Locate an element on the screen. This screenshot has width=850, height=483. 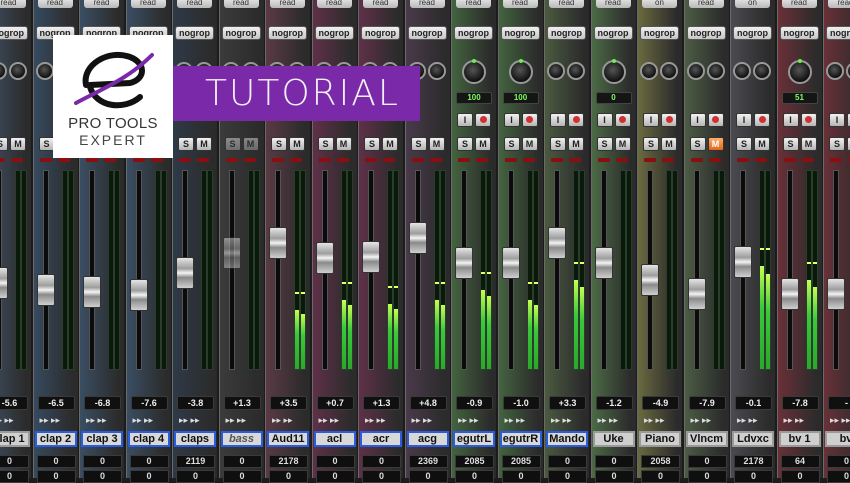
automation-mode-button: on is located at coordinates (752, 4).